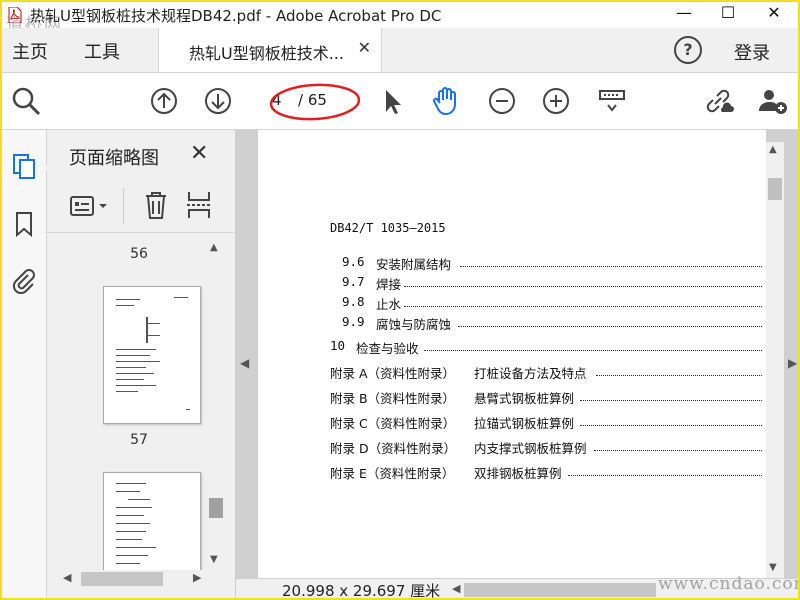 The height and width of the screenshot is (600, 800). What do you see at coordinates (518, 473) in the screenshot?
I see `toc-title: 双排钢板桩算例` at bounding box center [518, 473].